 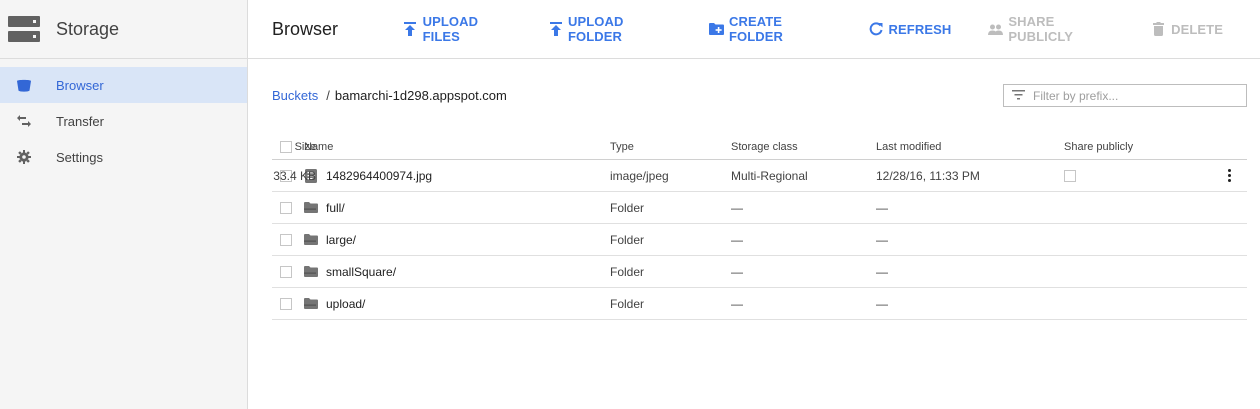 I want to click on storage-icon, so click(x=24, y=29).